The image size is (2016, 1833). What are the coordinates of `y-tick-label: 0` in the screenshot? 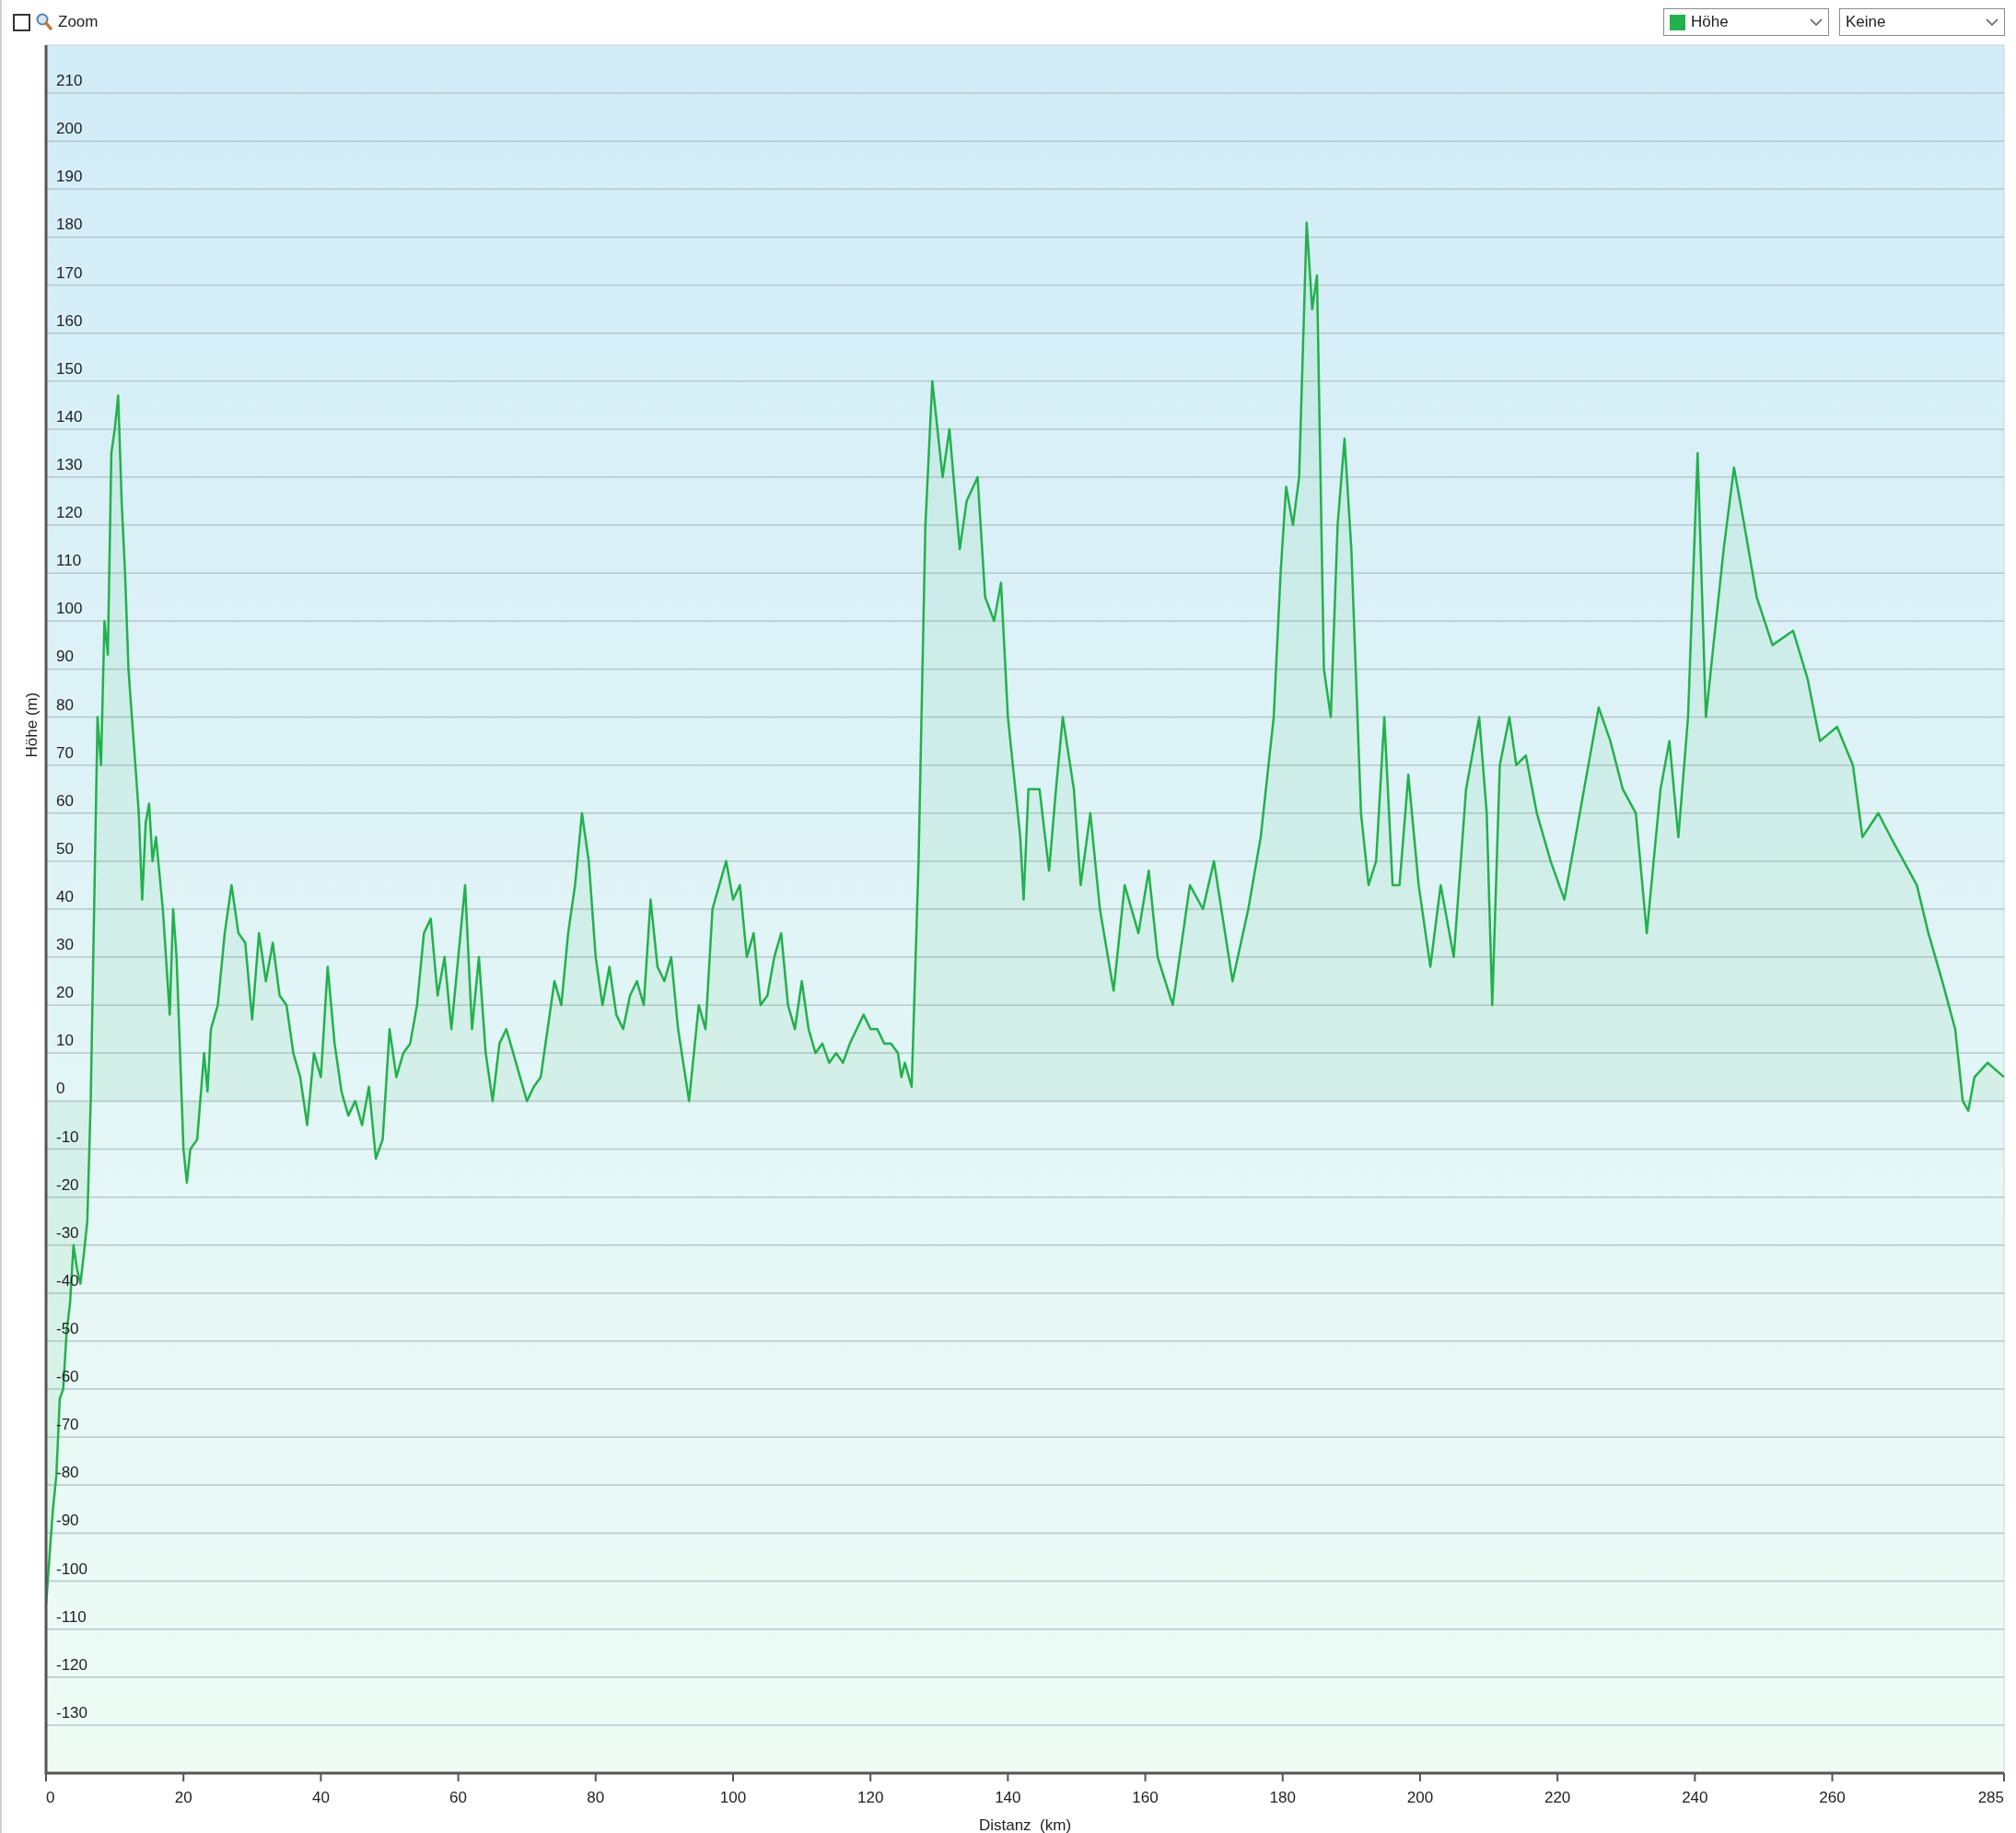 It's located at (60, 1089).